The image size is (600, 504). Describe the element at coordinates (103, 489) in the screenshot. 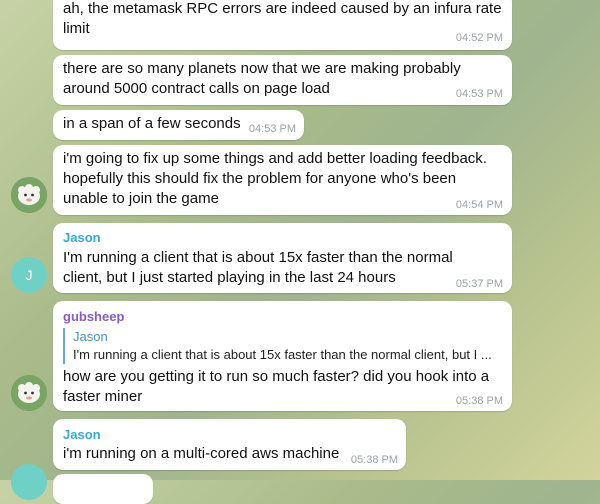

I see `message-bubble` at that location.